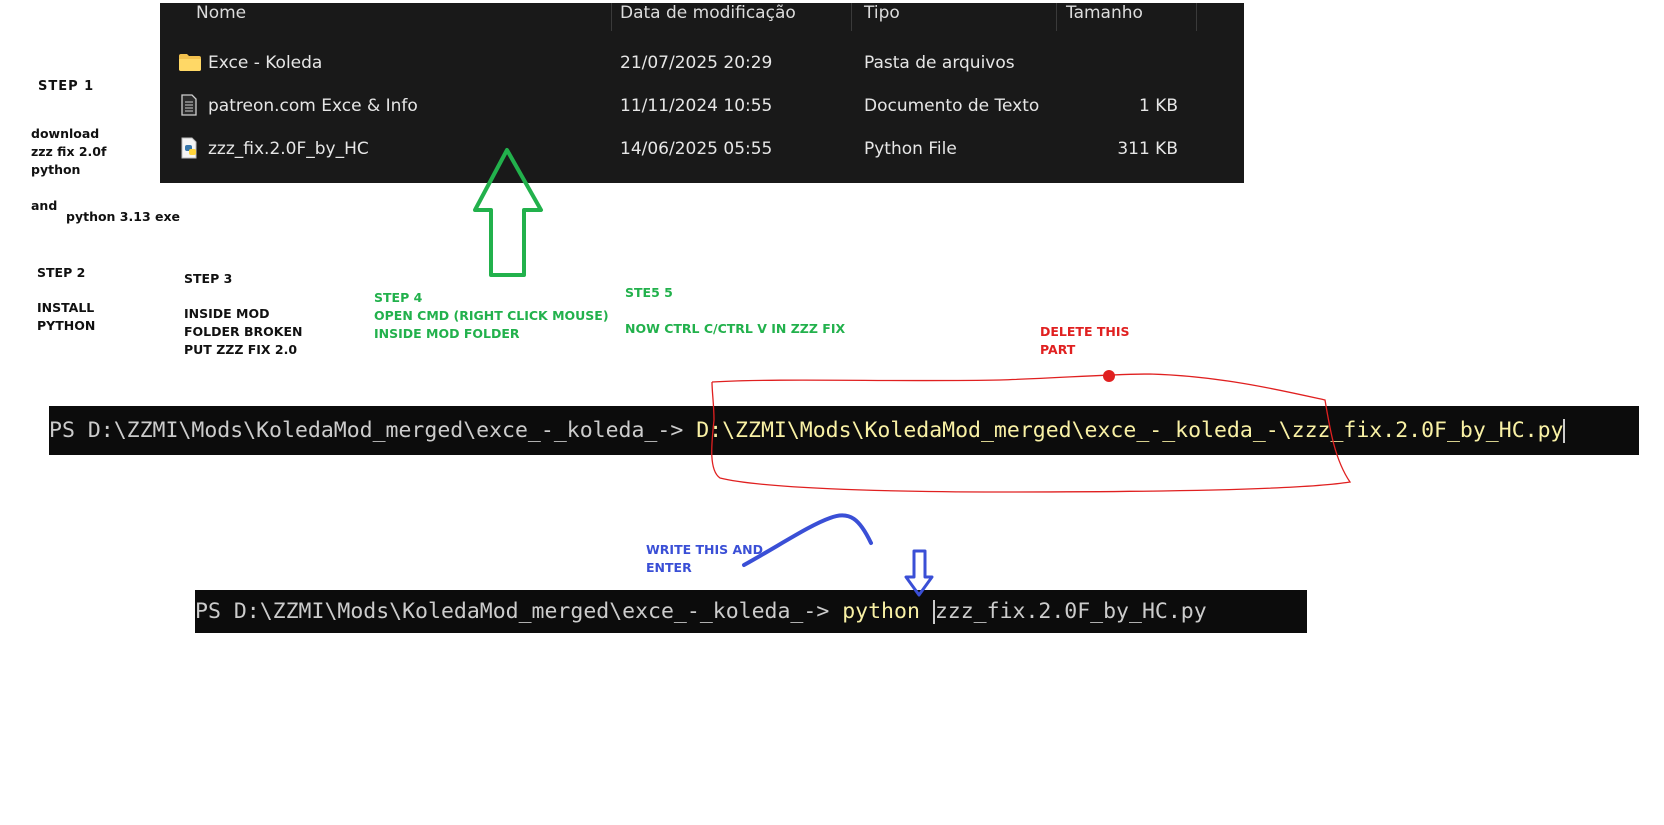 This screenshot has height=825, width=1664. Describe the element at coordinates (1031, 433) in the screenshot. I see `red-loop-annotation` at that location.